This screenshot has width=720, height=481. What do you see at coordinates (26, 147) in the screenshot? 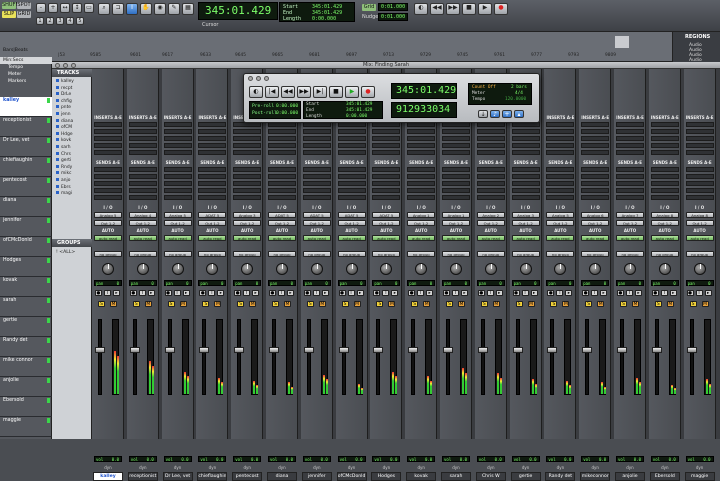
I see `edit-track-name: Dr Lee, vet` at bounding box center [26, 147].